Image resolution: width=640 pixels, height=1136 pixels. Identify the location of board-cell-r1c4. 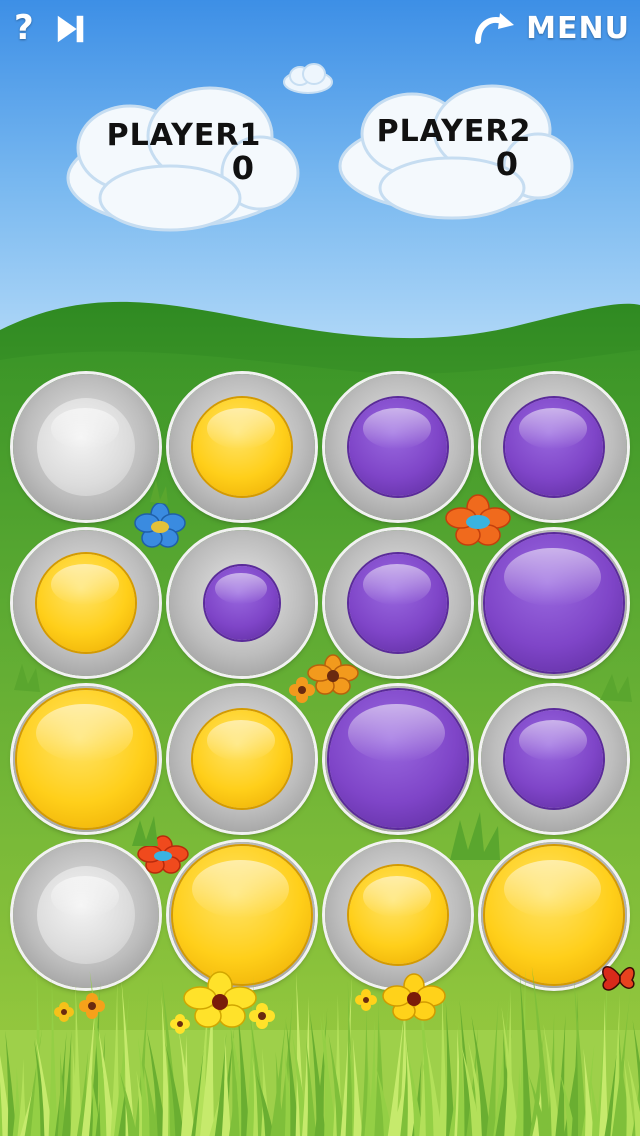
(554, 447).